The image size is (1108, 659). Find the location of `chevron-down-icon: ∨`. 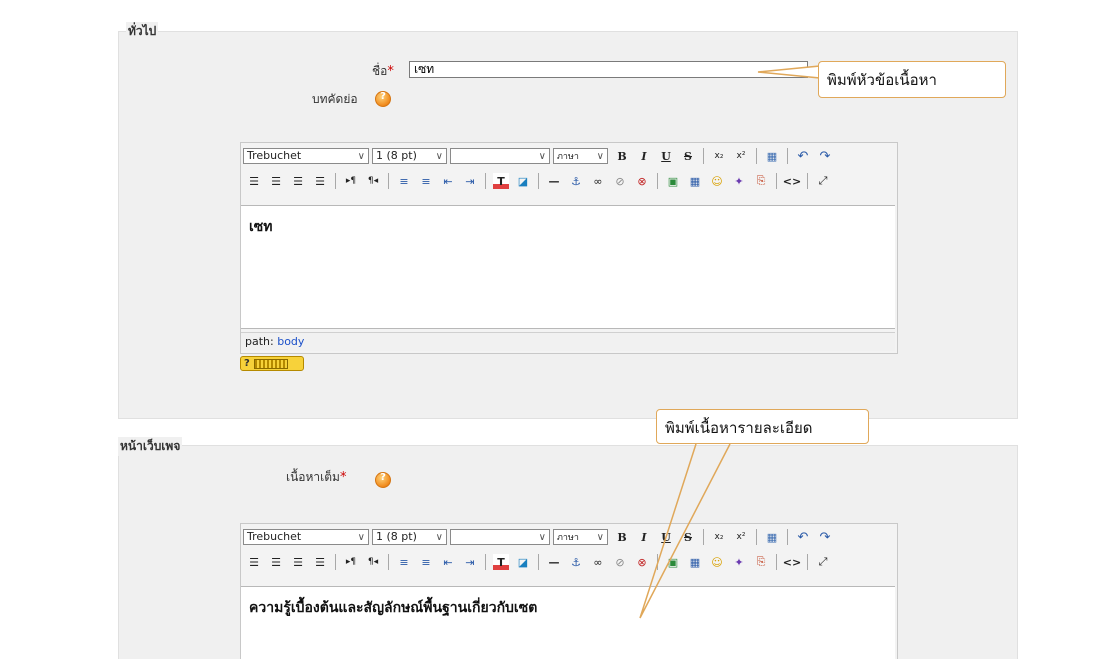

chevron-down-icon: ∨ is located at coordinates (542, 156).